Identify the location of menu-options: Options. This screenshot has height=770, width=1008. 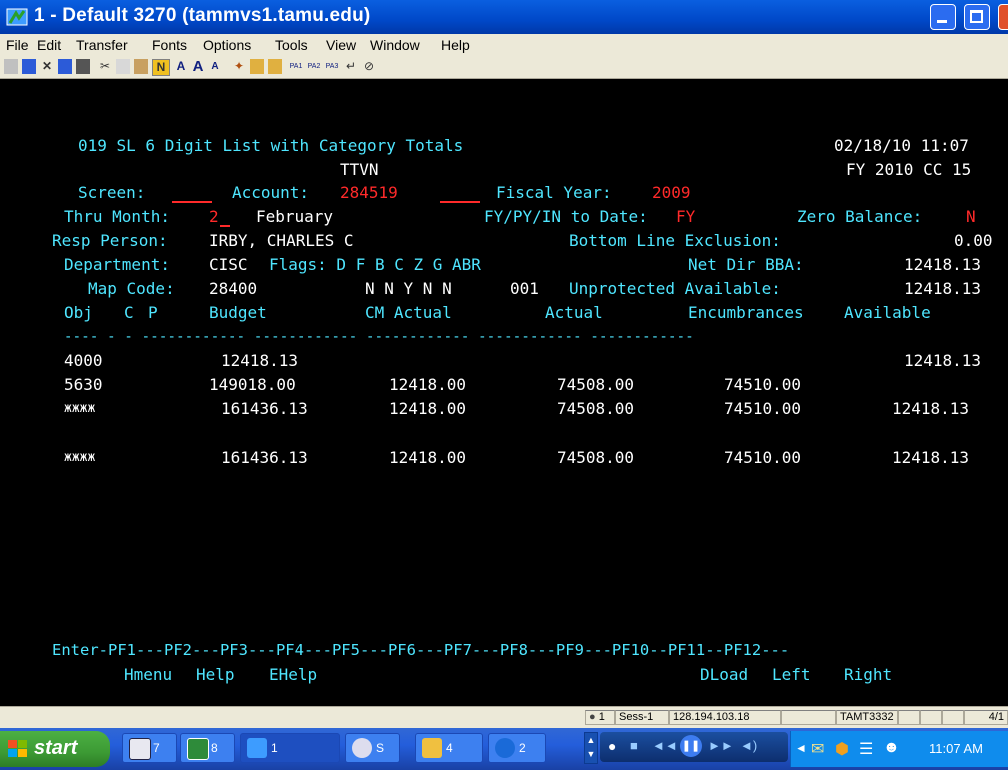
(227, 45).